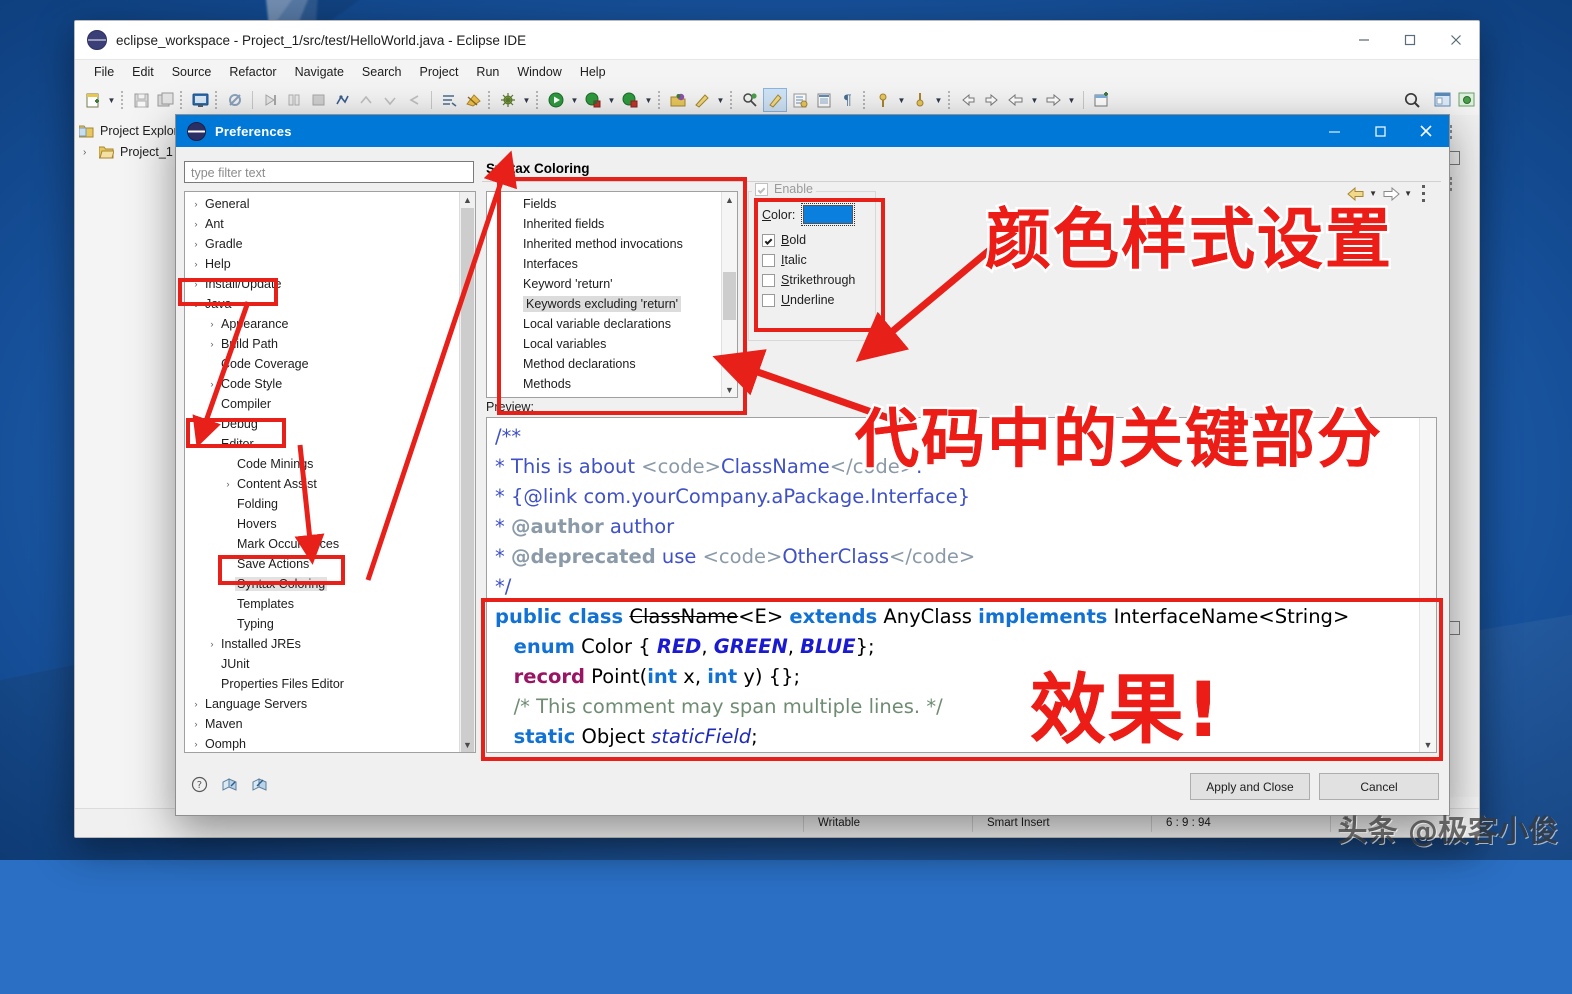  What do you see at coordinates (508, 100) in the screenshot?
I see `debug-icon` at bounding box center [508, 100].